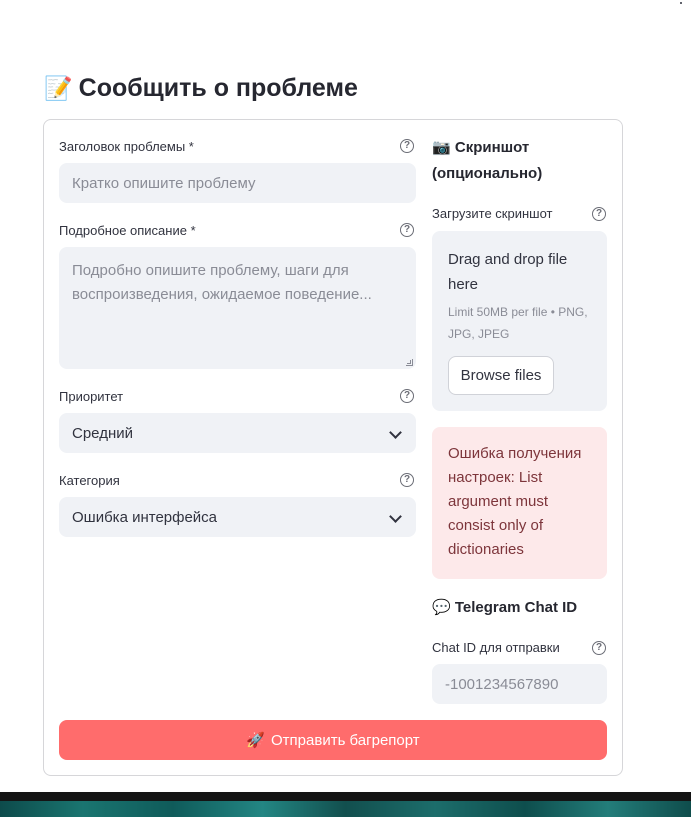  I want to click on description-help-icon: ?, so click(407, 230).